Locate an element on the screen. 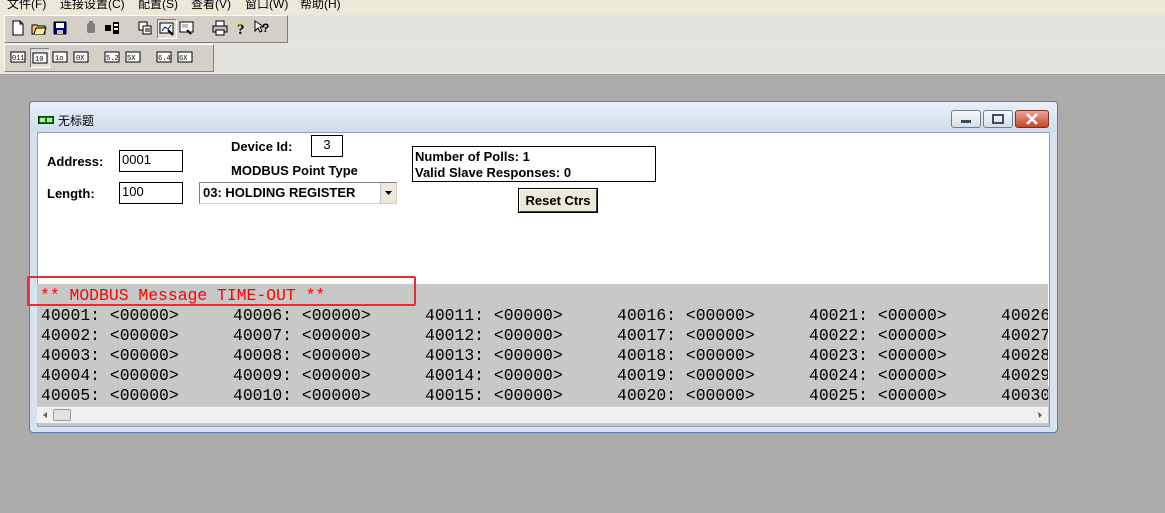 This screenshot has width=1165, height=513. register-cell: 40026 is located at coordinates (1024, 315).